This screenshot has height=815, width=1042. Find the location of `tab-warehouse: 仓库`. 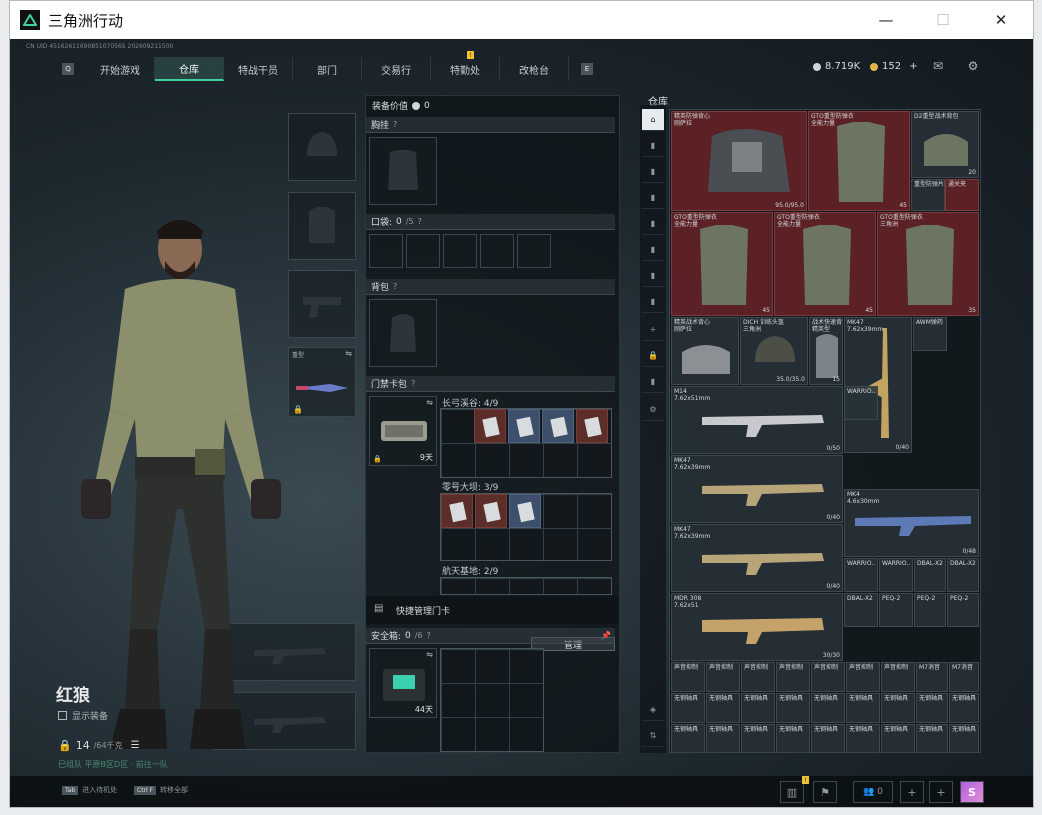

tab-warehouse: 仓库 is located at coordinates (189, 69).